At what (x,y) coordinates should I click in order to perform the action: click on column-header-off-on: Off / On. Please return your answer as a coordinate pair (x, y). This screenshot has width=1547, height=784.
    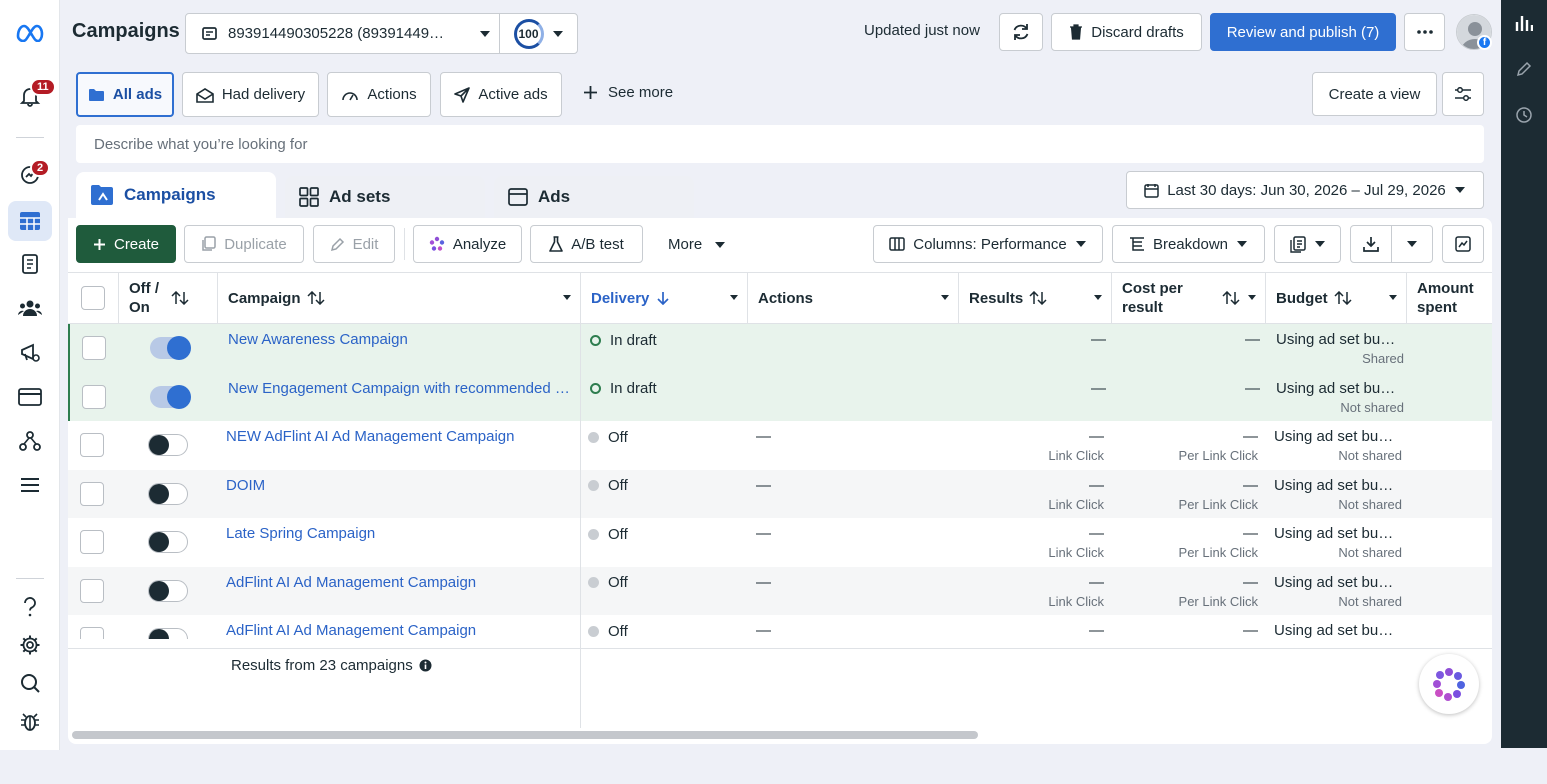
    Looking at the image, I should click on (168, 298).